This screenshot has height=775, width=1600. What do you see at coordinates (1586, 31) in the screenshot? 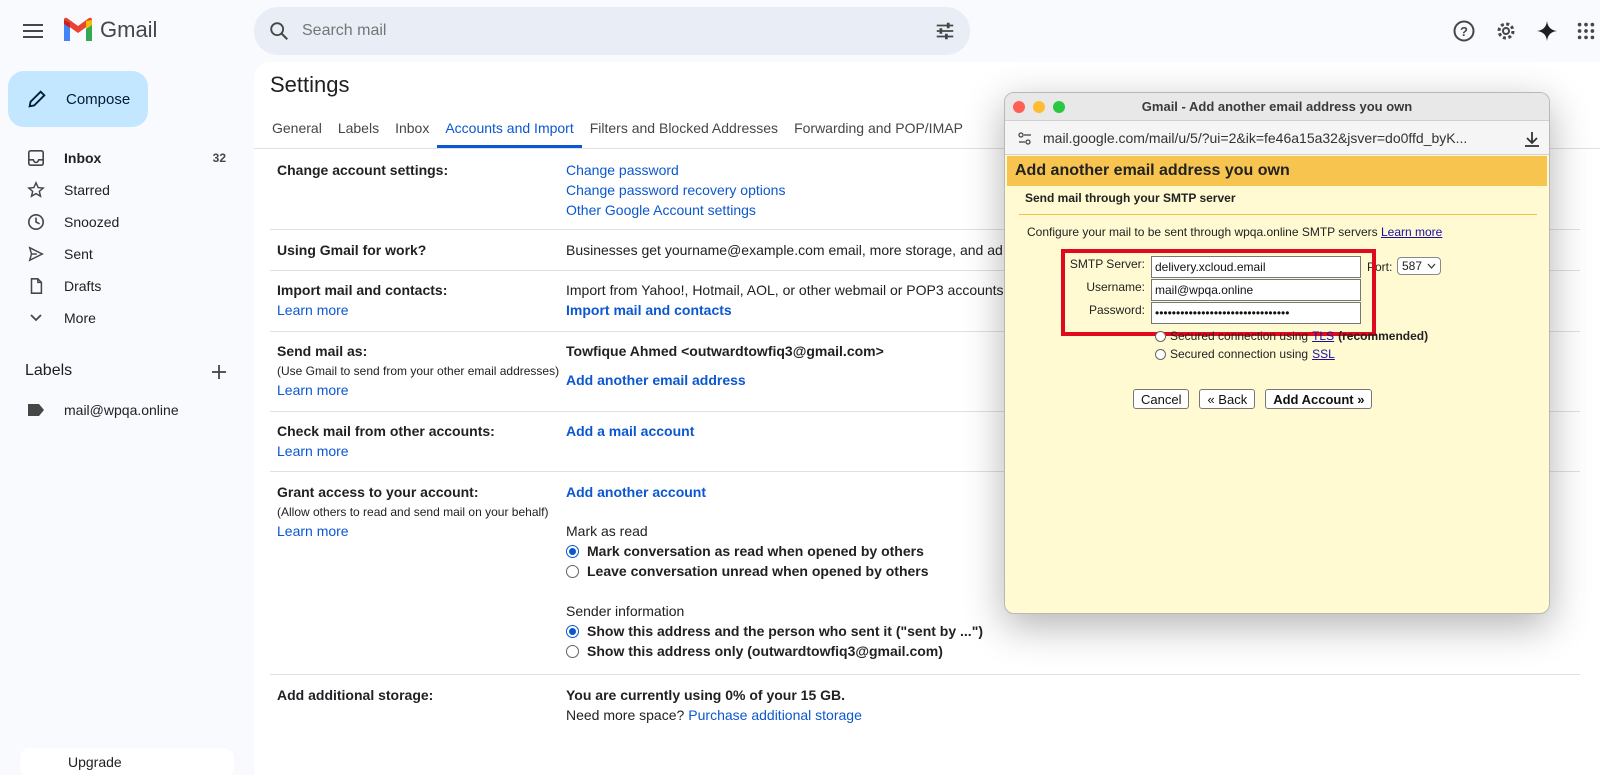
I see `apps-grid-icon` at bounding box center [1586, 31].